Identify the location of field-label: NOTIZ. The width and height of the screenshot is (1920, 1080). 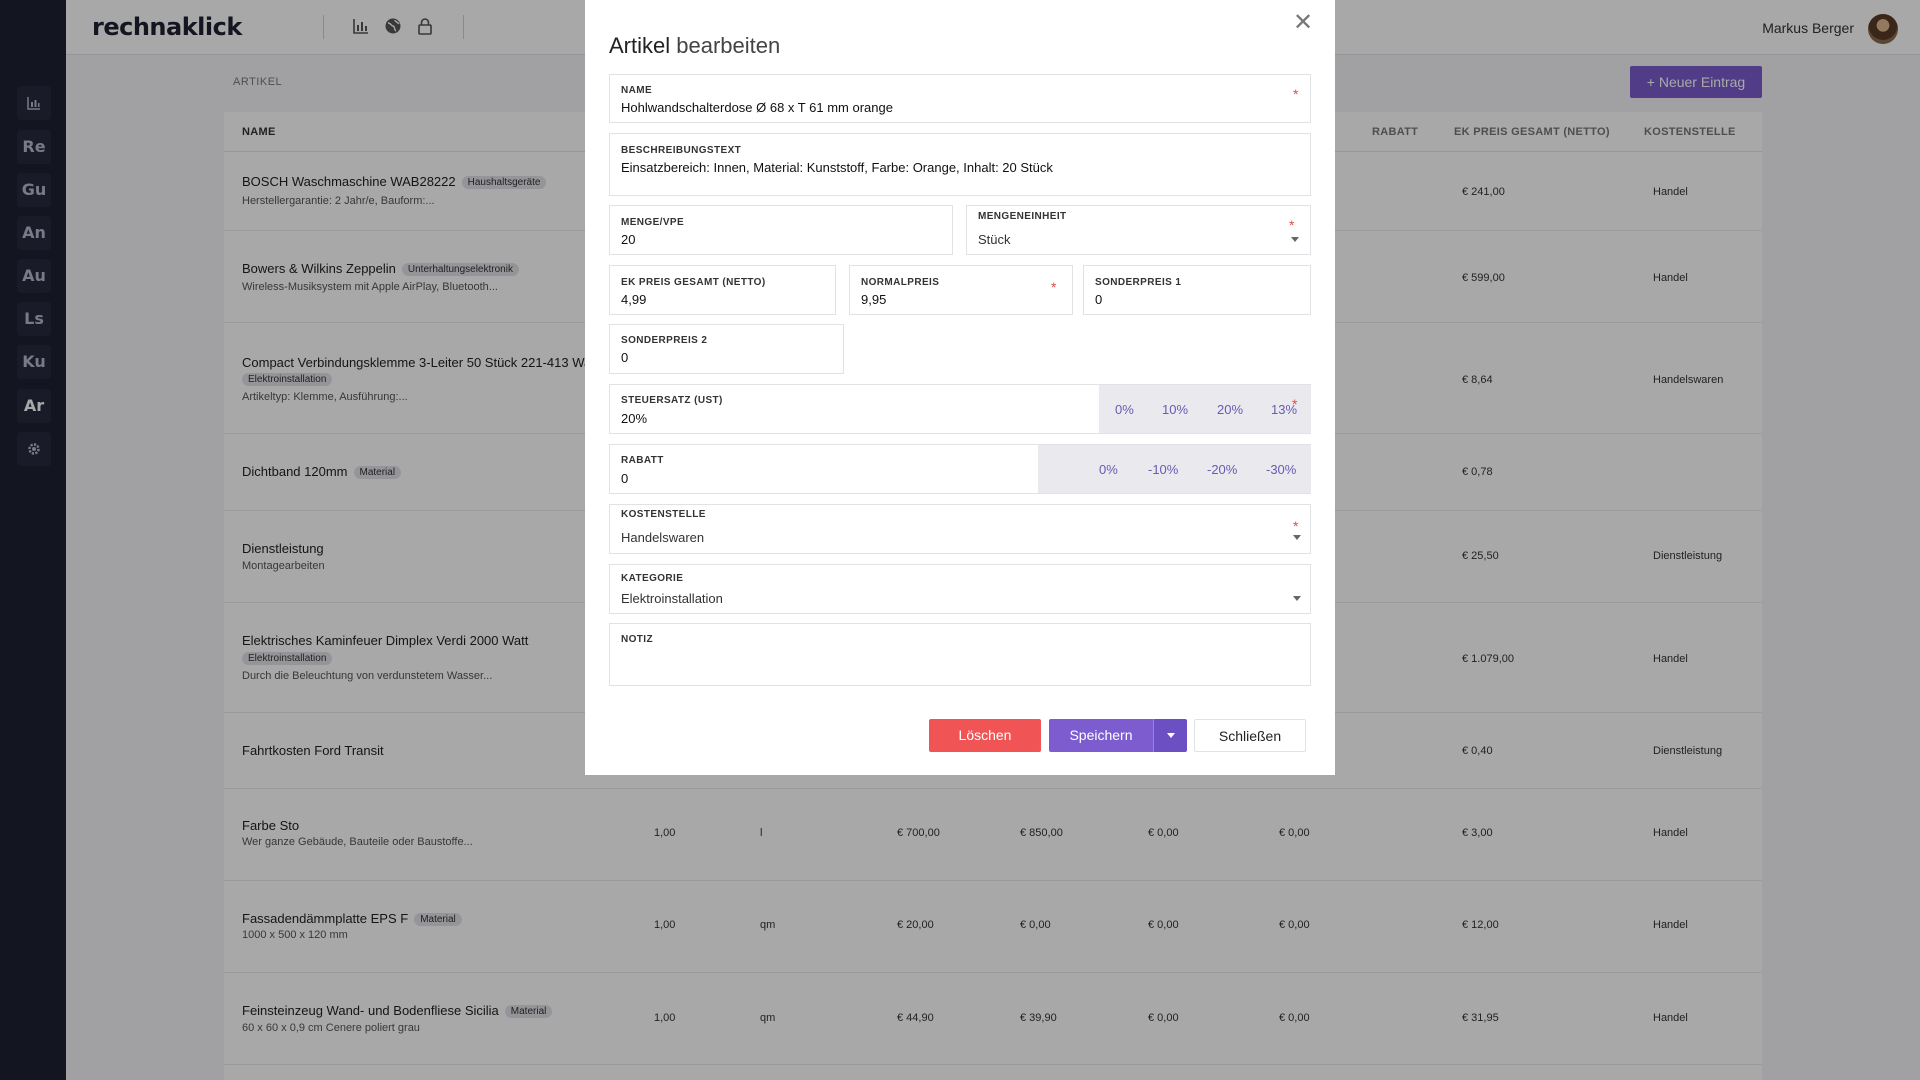
(637, 639).